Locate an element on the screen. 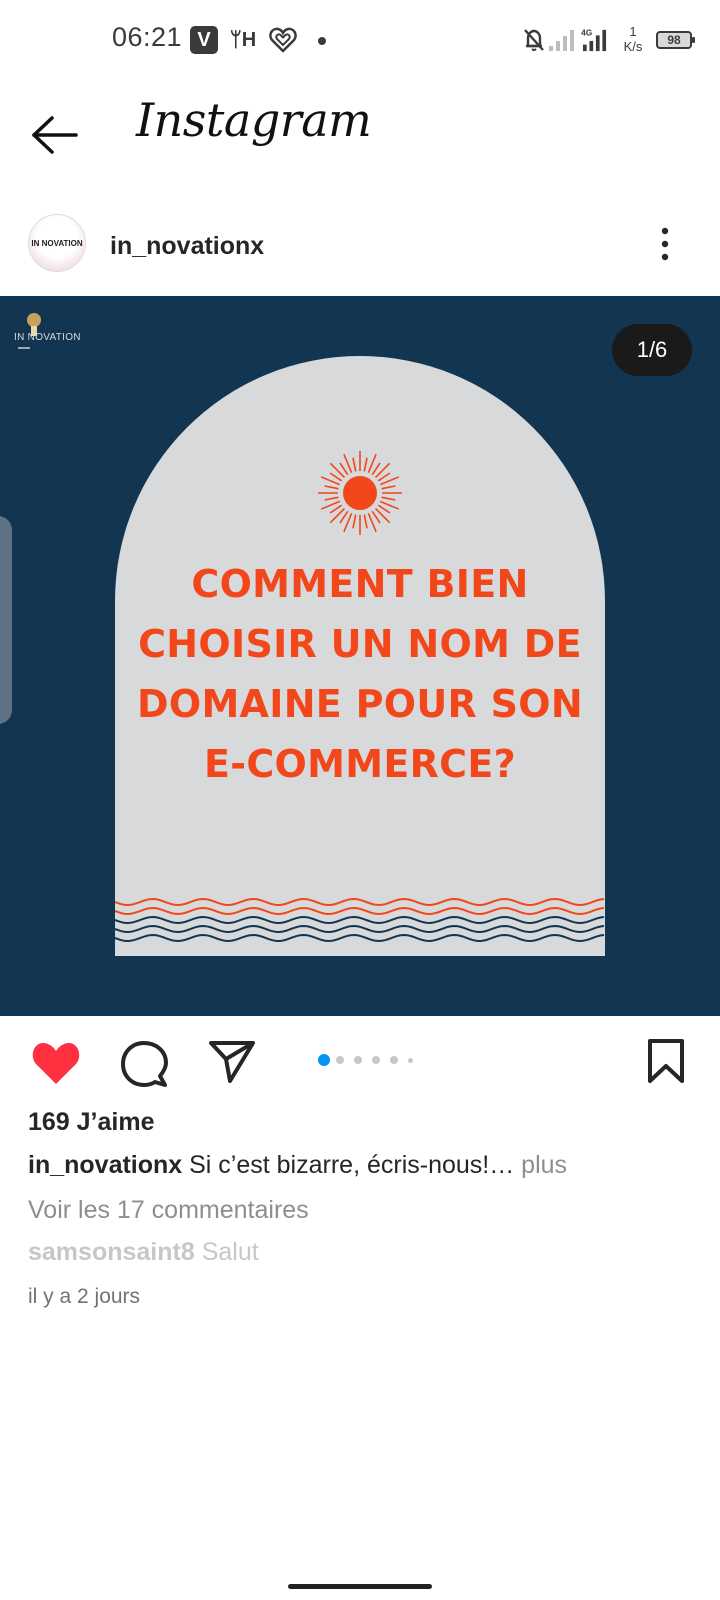  caption-username: in_novationx is located at coordinates (105, 1165).